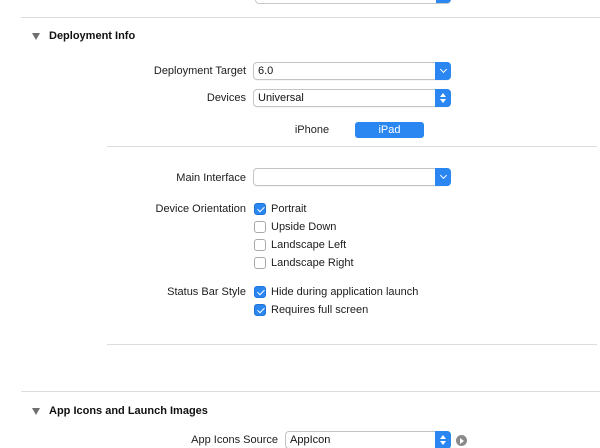  I want to click on checkbox-label: Upside Down, so click(304, 227).